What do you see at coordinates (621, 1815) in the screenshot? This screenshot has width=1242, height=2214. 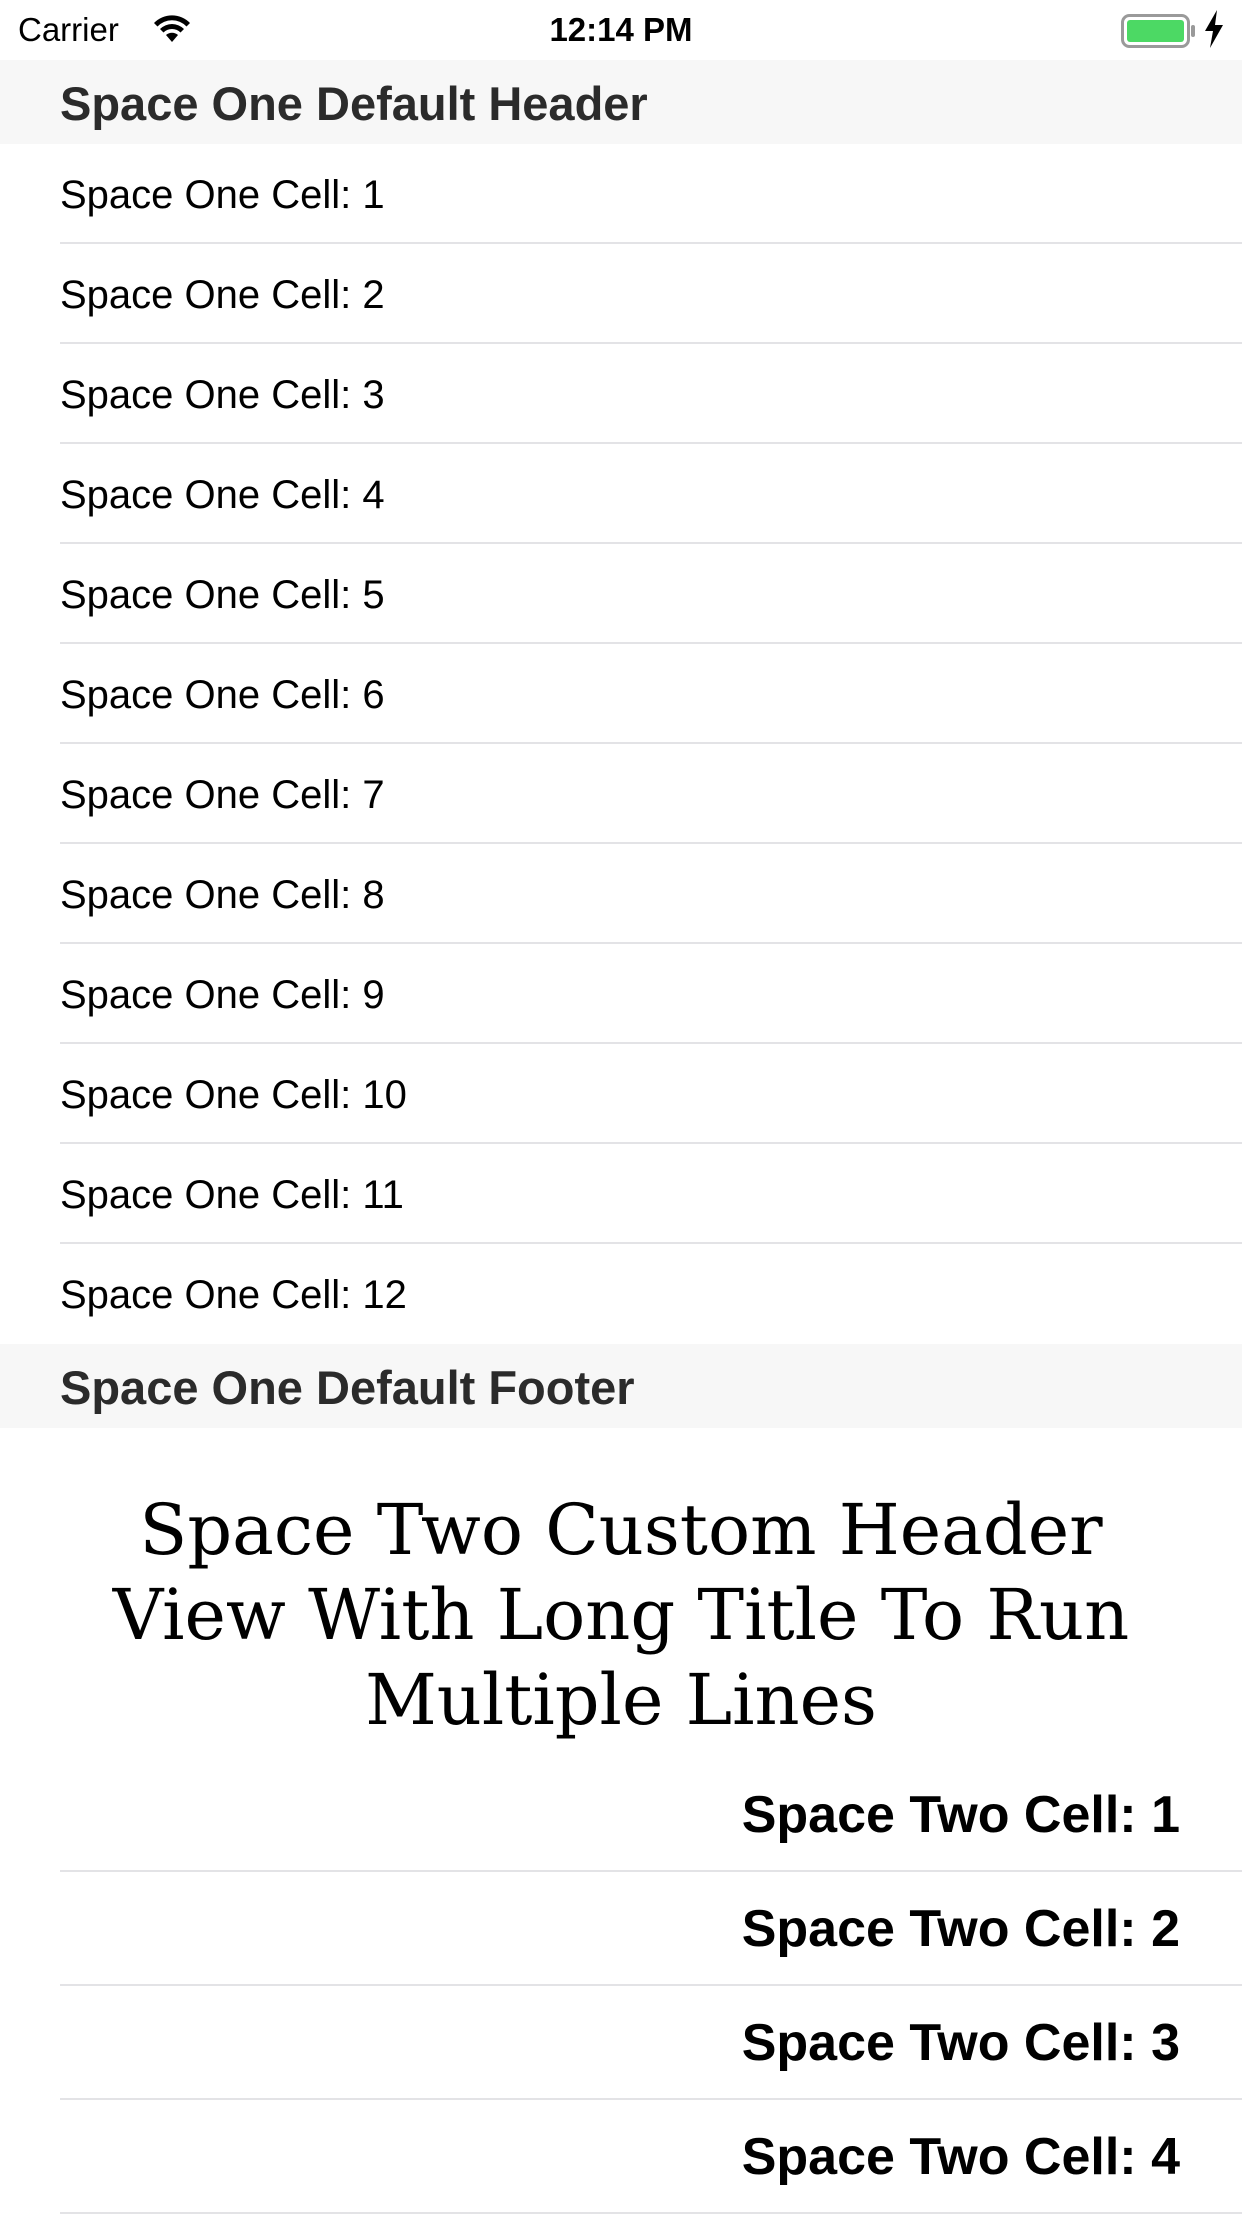 I see `table-row: Space Two Cell: 1` at bounding box center [621, 1815].